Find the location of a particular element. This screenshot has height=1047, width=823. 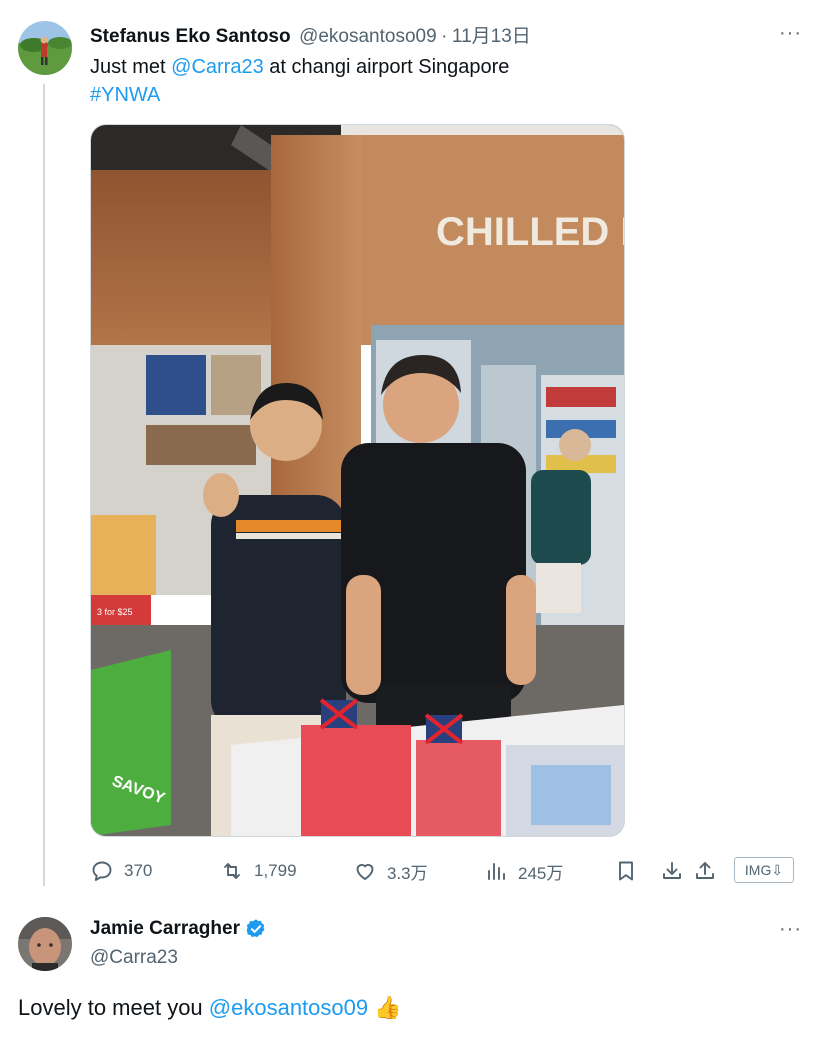

bookmark-button is located at coordinates (626, 871).